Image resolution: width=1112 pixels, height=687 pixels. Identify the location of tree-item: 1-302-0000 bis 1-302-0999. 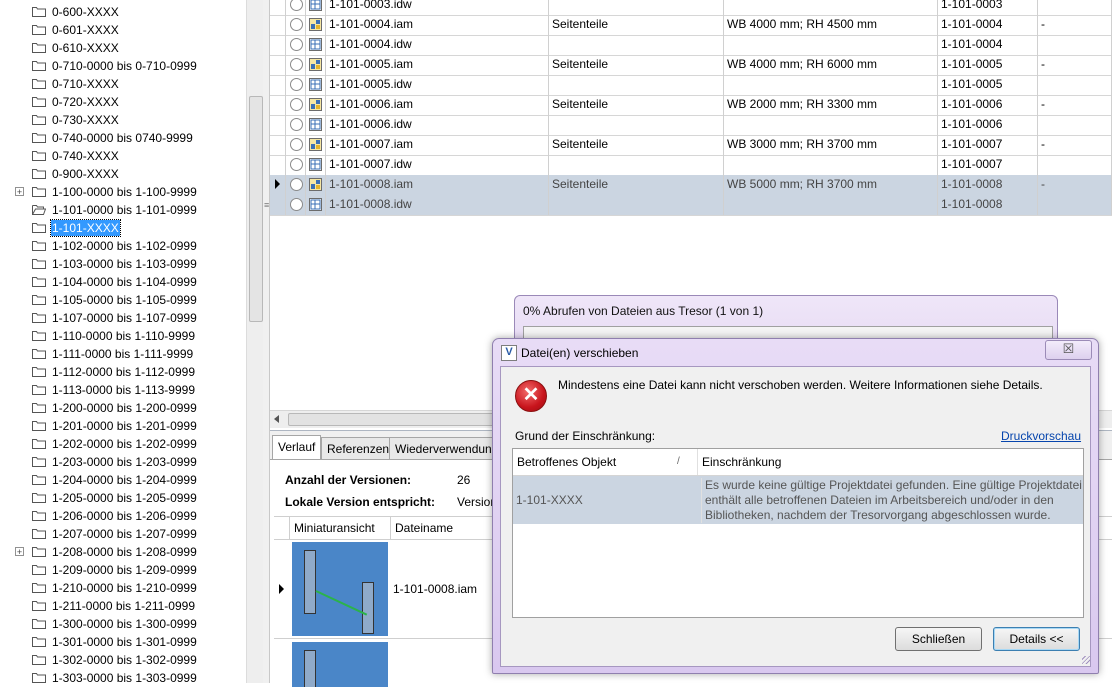
(123, 660).